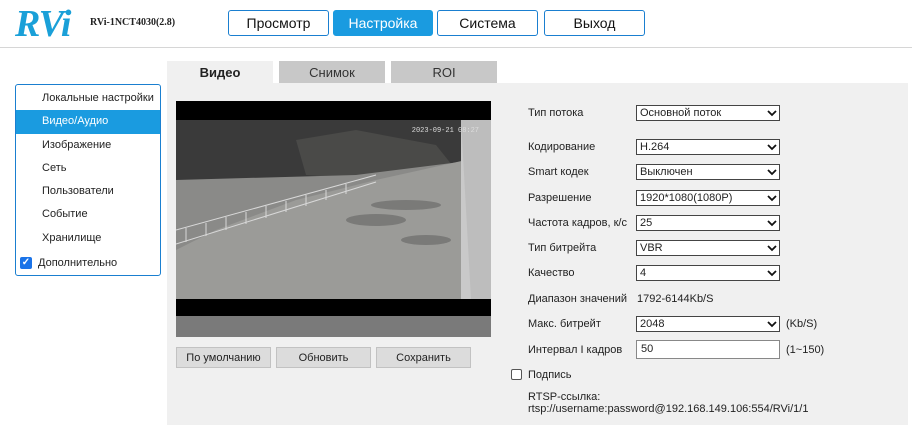 The height and width of the screenshot is (439, 912). I want to click on rvi-logo: RVi, so click(43, 24).